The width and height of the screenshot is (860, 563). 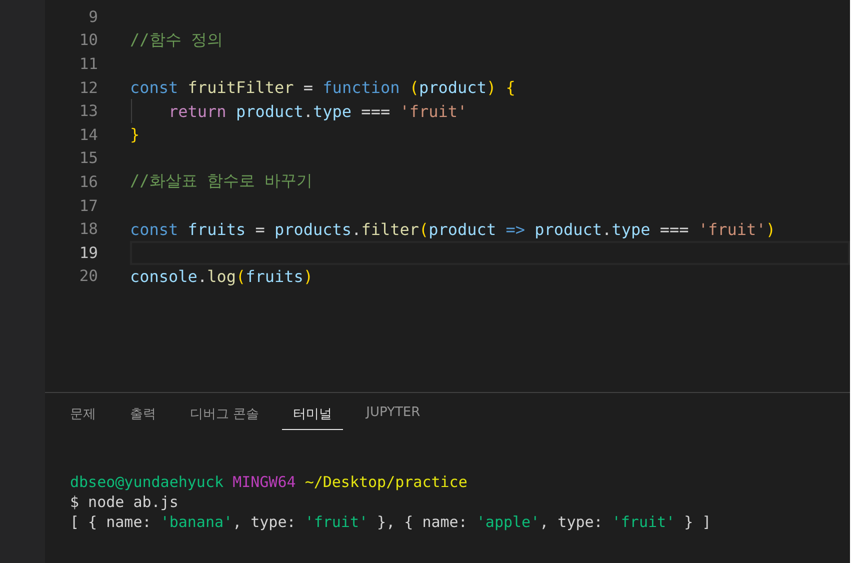 What do you see at coordinates (88, 158) in the screenshot?
I see `line-number: 15` at bounding box center [88, 158].